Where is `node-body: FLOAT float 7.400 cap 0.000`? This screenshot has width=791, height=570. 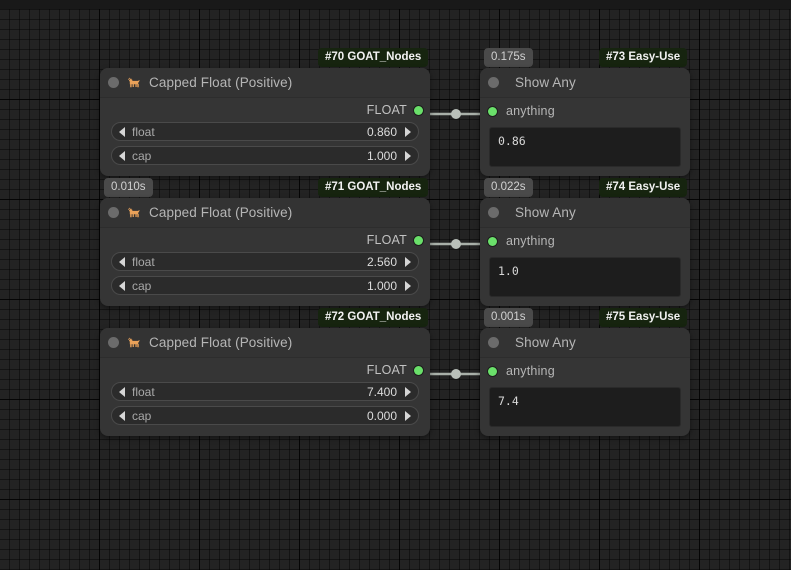 node-body: FLOAT float 7.400 cap 0.000 is located at coordinates (265, 395).